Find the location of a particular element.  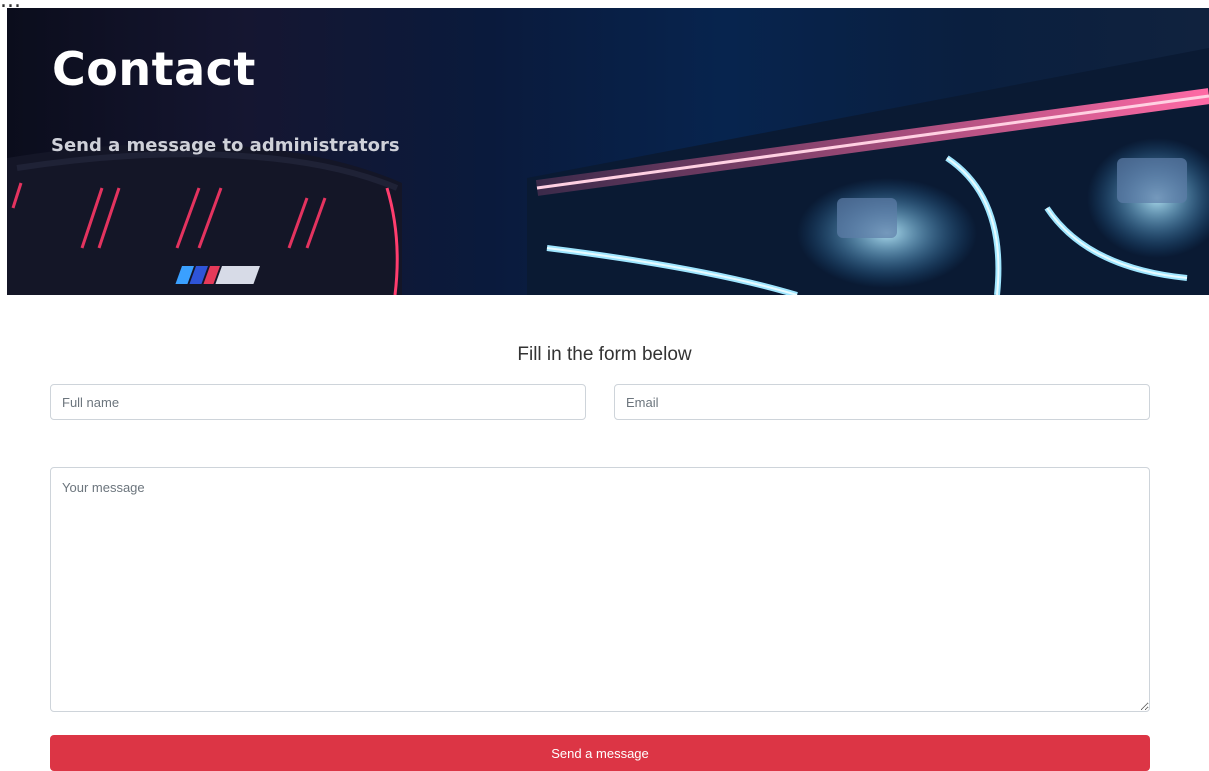

page-title: Contact is located at coordinates (154, 69).